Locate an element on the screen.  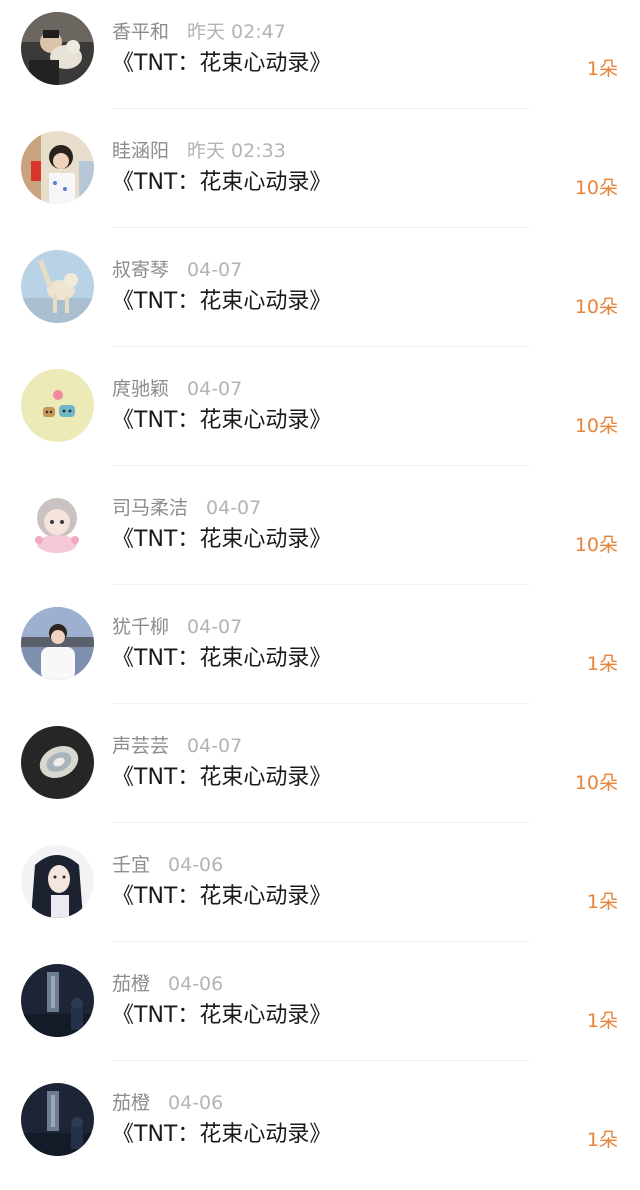
list-item: 叔寄琴 04-07 《TNT：花束心动录》 10朵 is located at coordinates (320, 297).